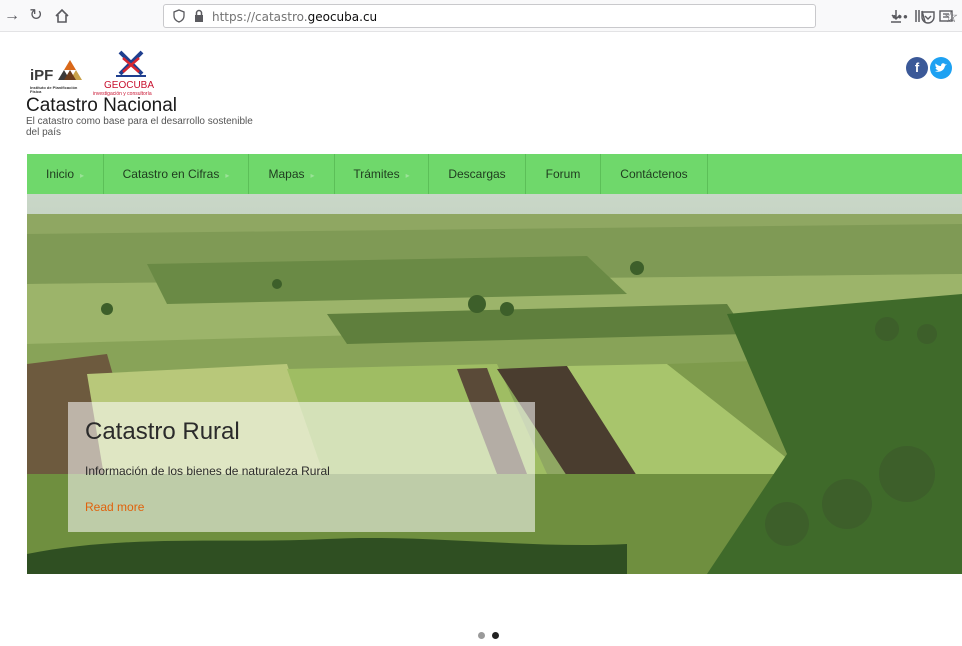 The image size is (962, 646). I want to click on downloads-icon, so click(896, 16).